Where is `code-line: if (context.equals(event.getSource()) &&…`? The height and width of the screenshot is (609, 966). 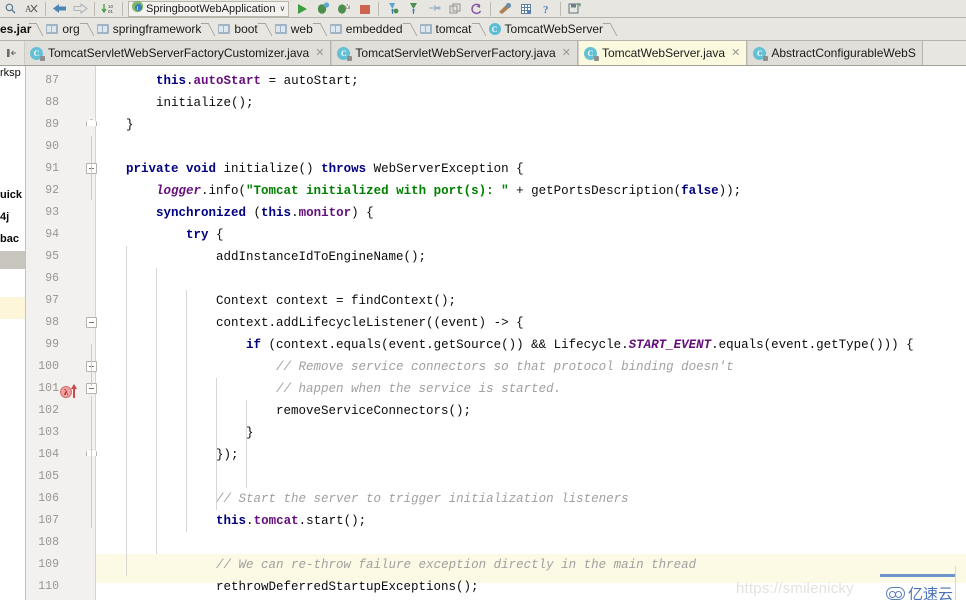 code-line: if (context.equals(event.getSource()) &&… is located at coordinates (531, 345).